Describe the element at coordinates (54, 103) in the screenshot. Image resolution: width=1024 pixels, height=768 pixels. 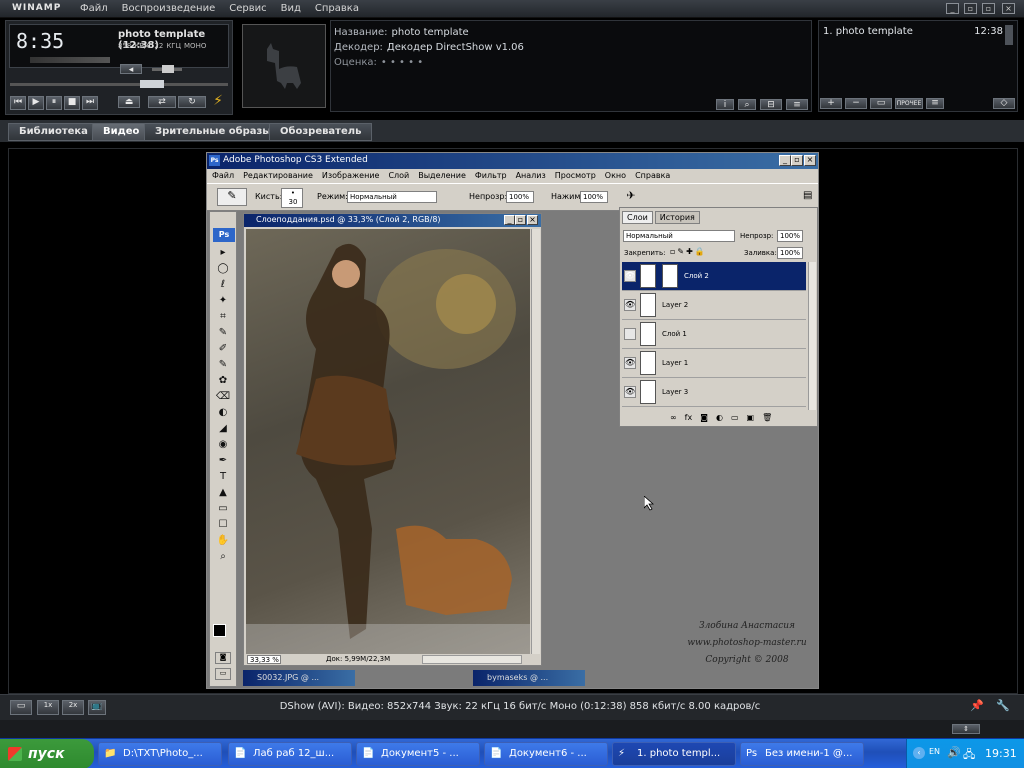
I see `pause-icon: ⏸` at that location.